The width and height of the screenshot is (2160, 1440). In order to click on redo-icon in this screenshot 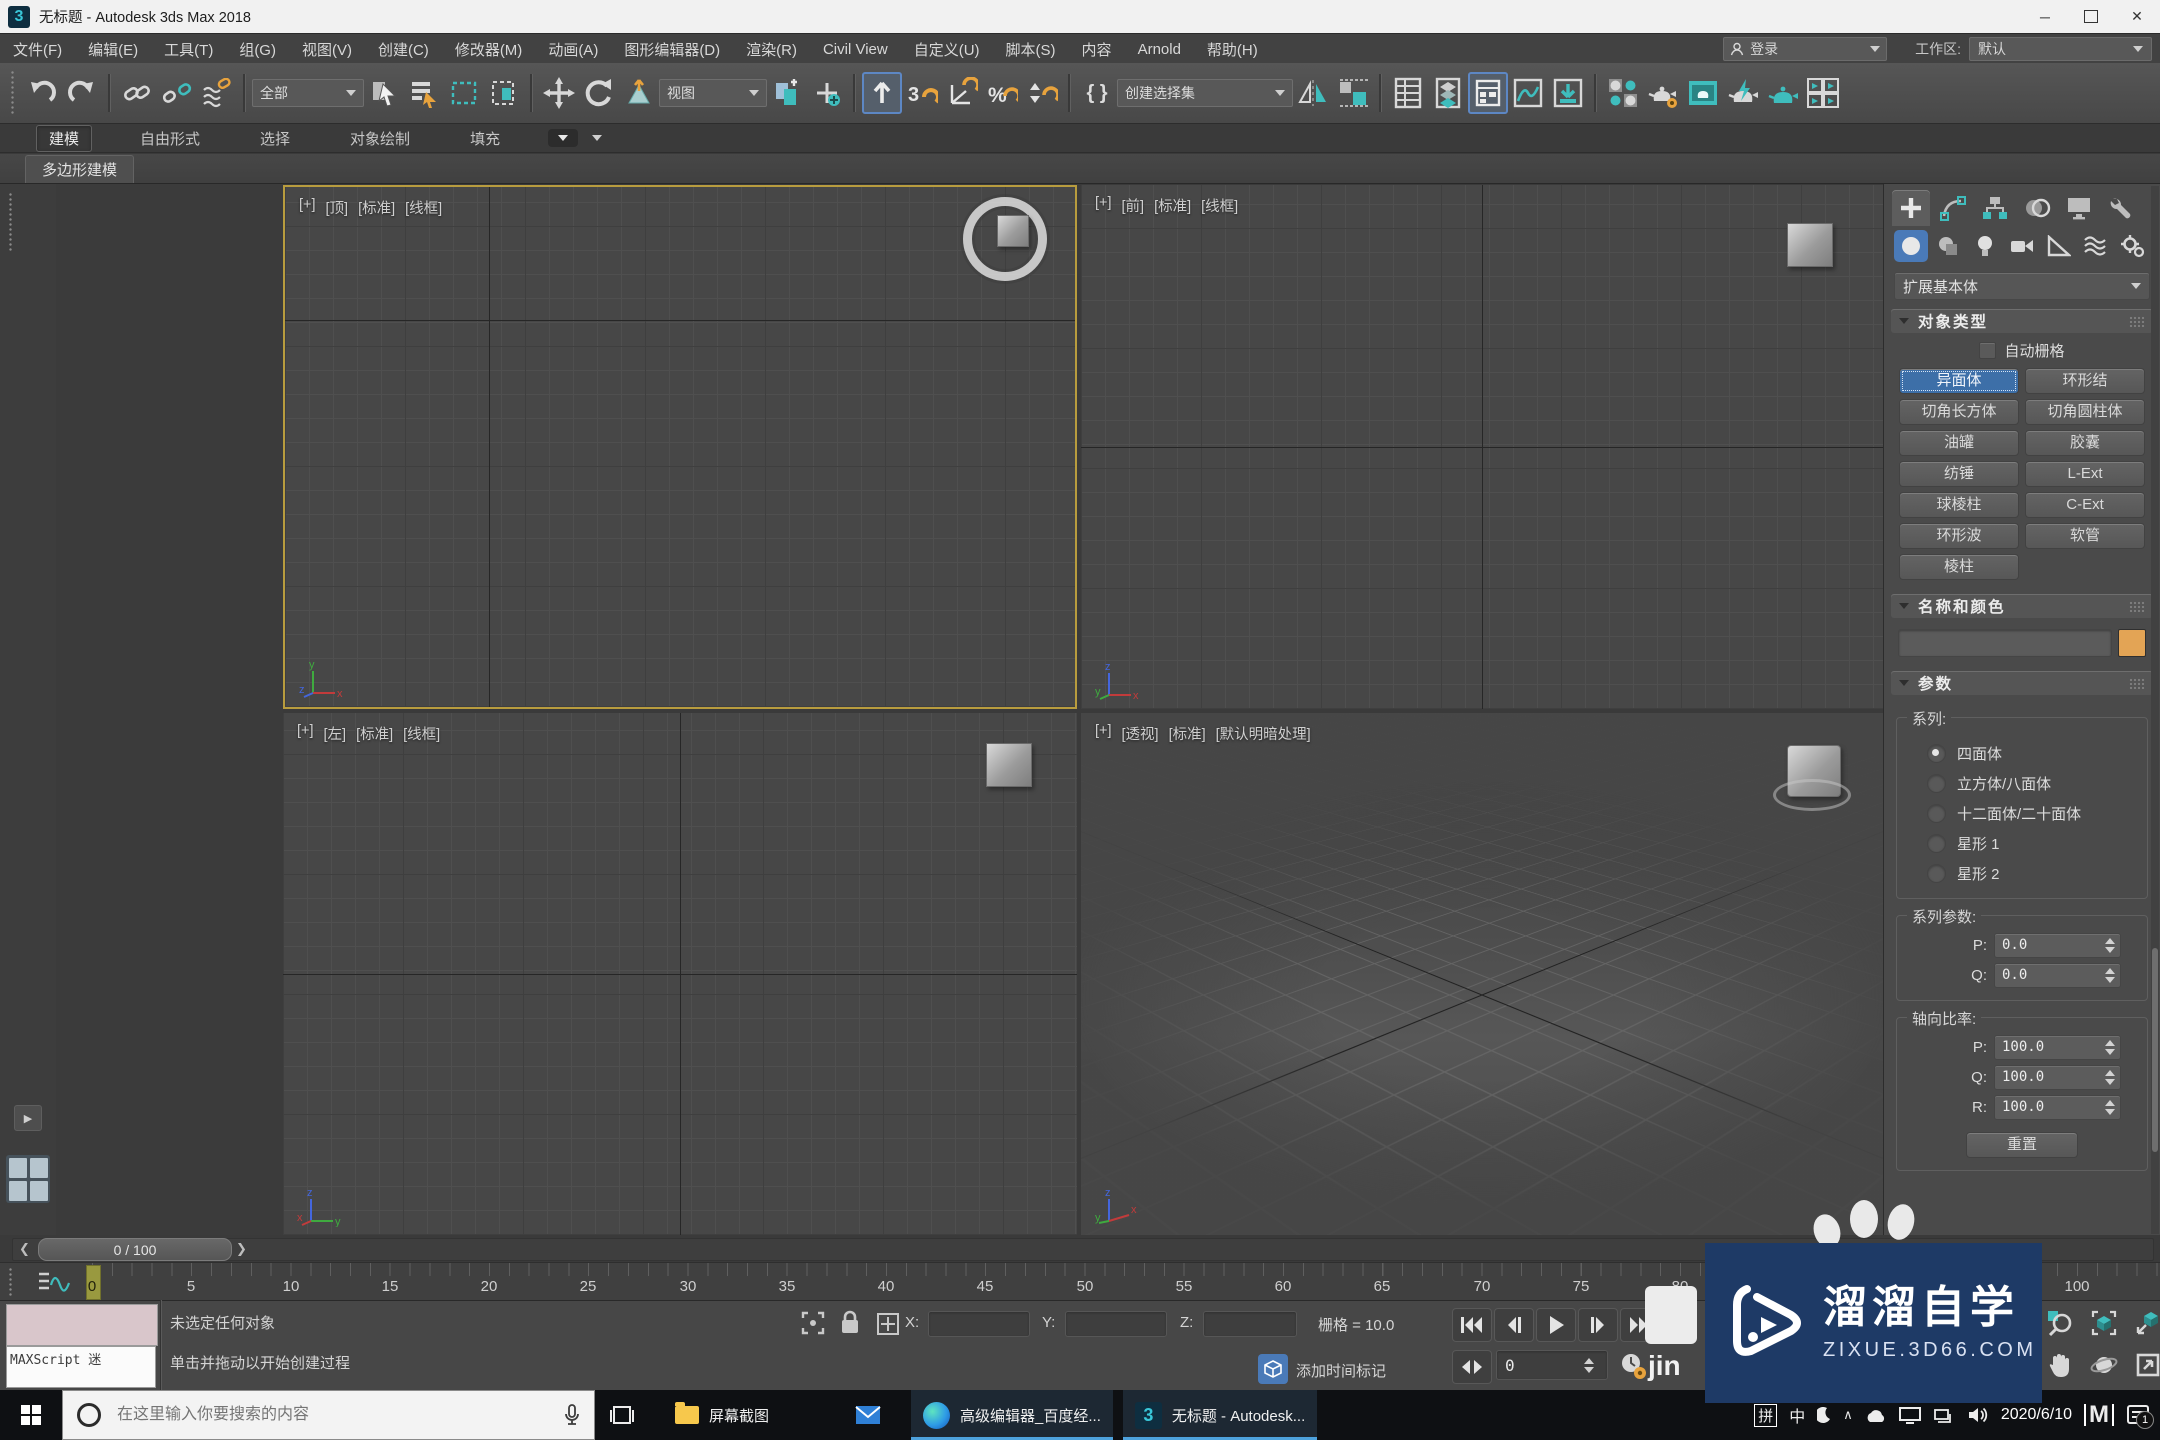, I will do `click(82, 93)`.